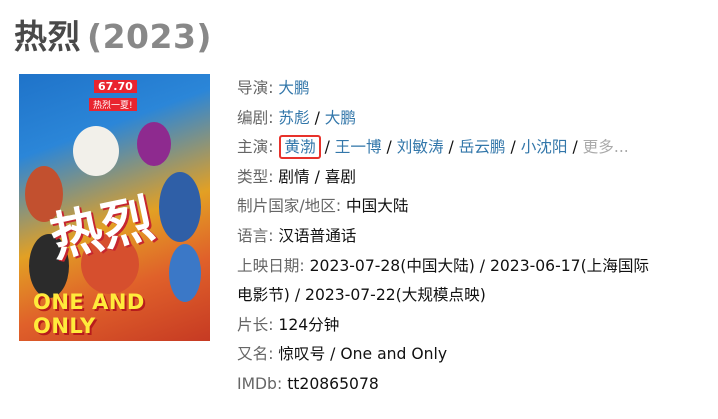 This screenshot has height=419, width=718. I want to click on release-label: 上映日期, so click(268, 265).